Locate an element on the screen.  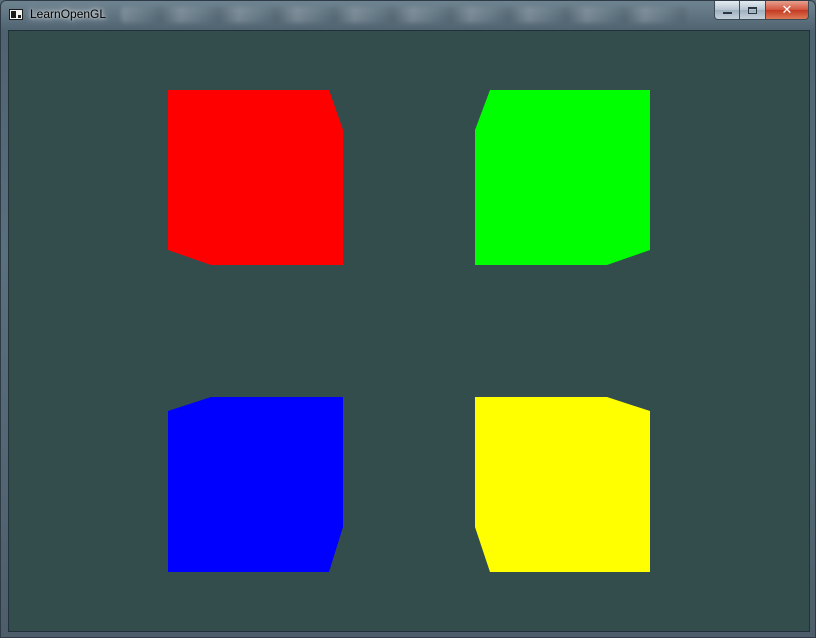
yellow-cube is located at coordinates (562, 484).